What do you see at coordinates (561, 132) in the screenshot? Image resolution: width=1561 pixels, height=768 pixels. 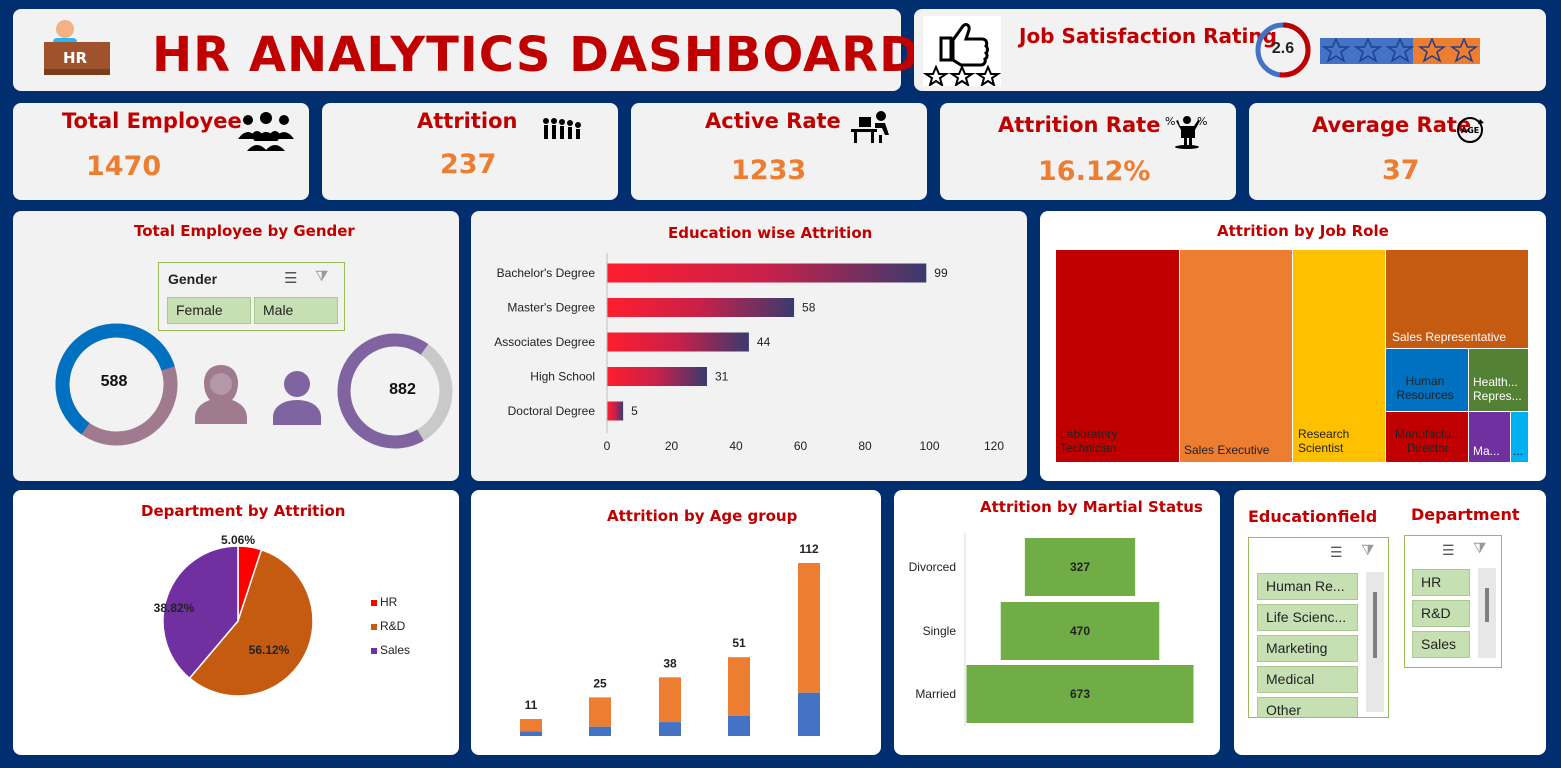 I see `leaving-people-icon` at bounding box center [561, 132].